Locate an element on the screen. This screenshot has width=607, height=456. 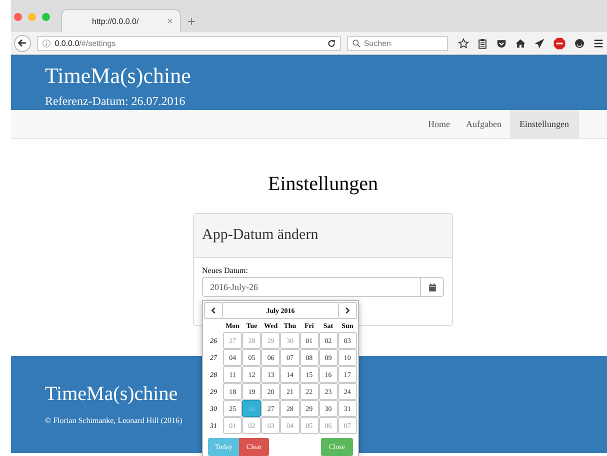
date-input-field: 2016-July-26 is located at coordinates (311, 287).